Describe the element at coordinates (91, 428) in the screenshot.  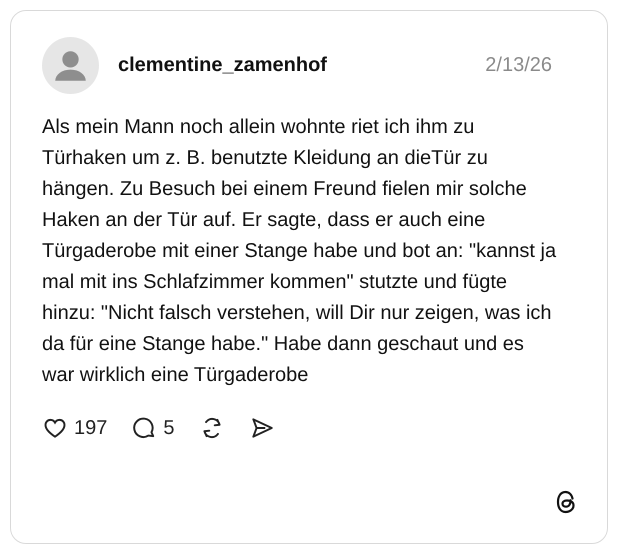
I see `like-count: 197` at that location.